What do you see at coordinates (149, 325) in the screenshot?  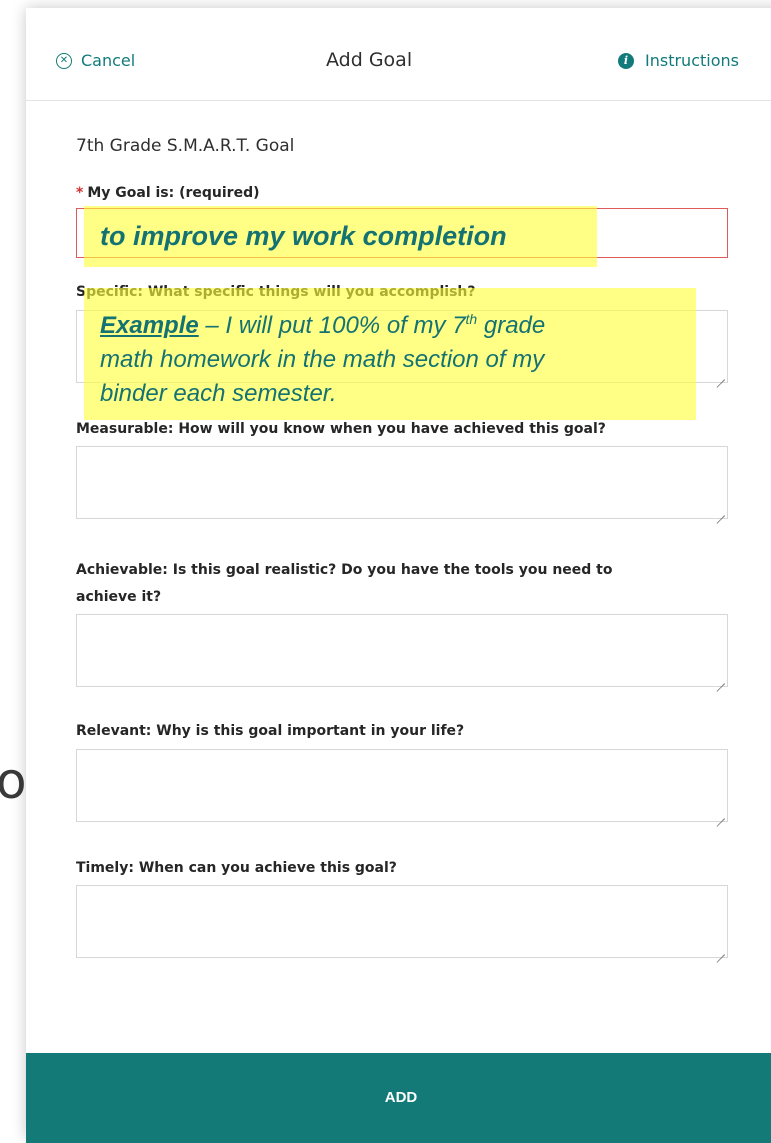 I see `example-word: Example` at bounding box center [149, 325].